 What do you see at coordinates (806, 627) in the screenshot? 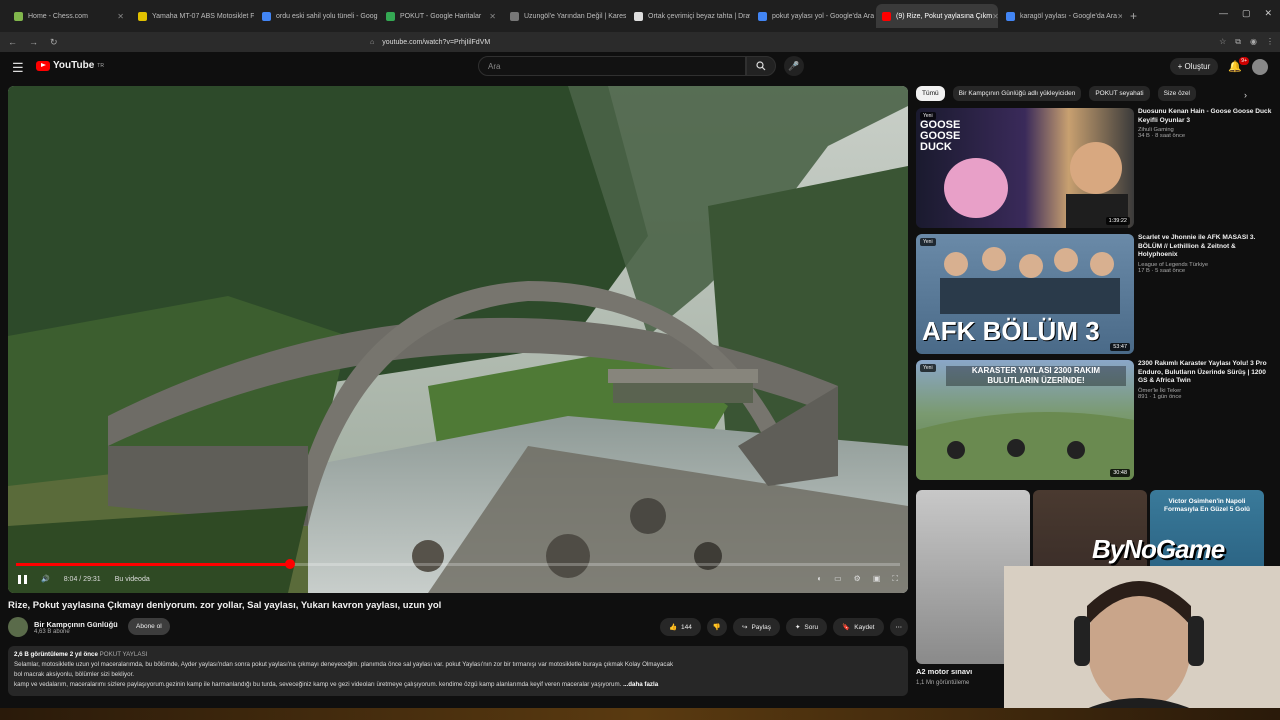
I see `ask-button: ✦ Soru` at bounding box center [806, 627].